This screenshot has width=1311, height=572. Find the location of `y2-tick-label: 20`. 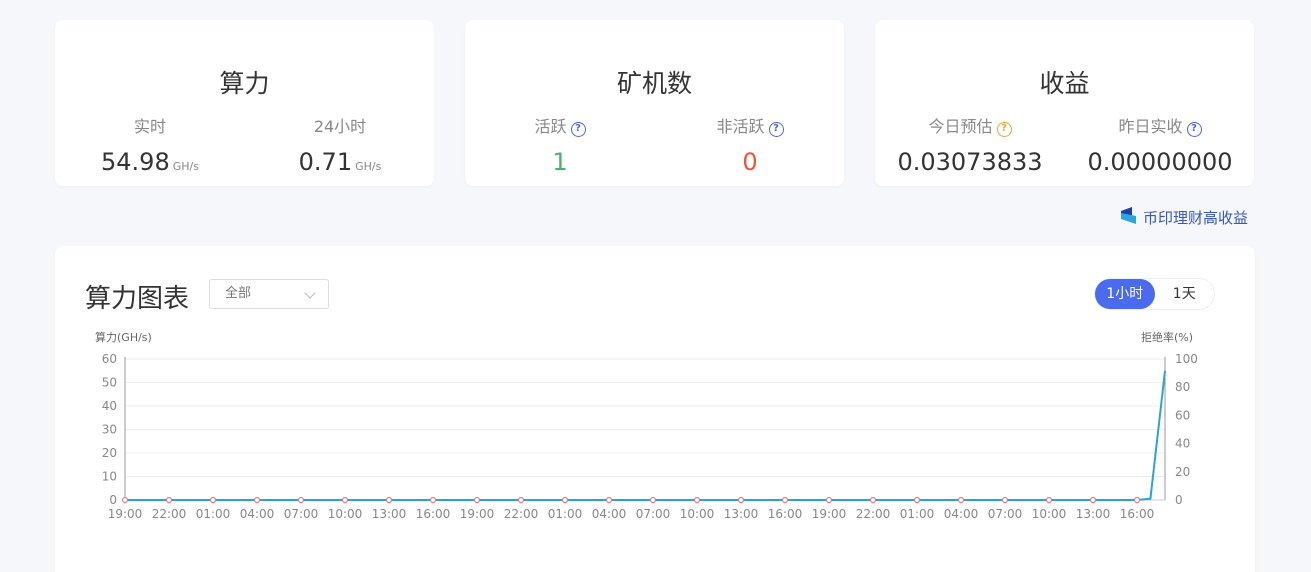

y2-tick-label: 20 is located at coordinates (1182, 472).